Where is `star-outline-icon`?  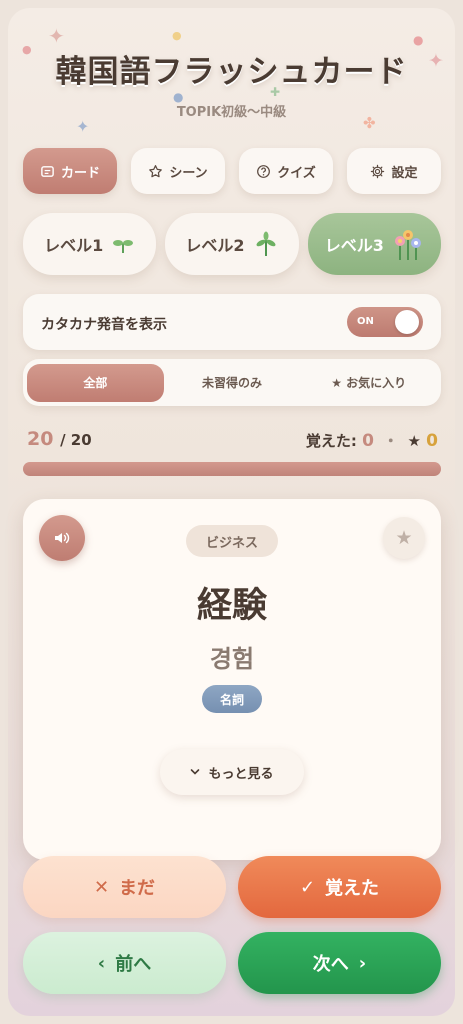 star-outline-icon is located at coordinates (156, 170).